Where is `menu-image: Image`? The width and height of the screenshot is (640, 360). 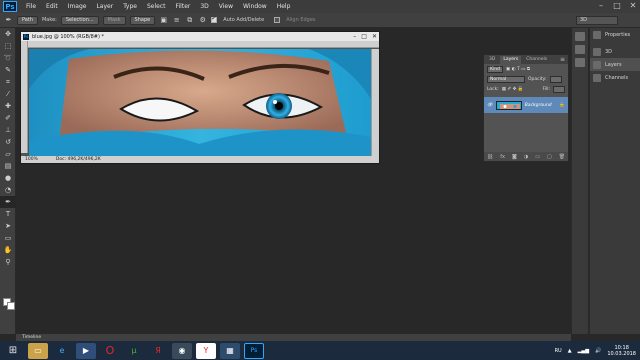 menu-image: Image is located at coordinates (77, 6).